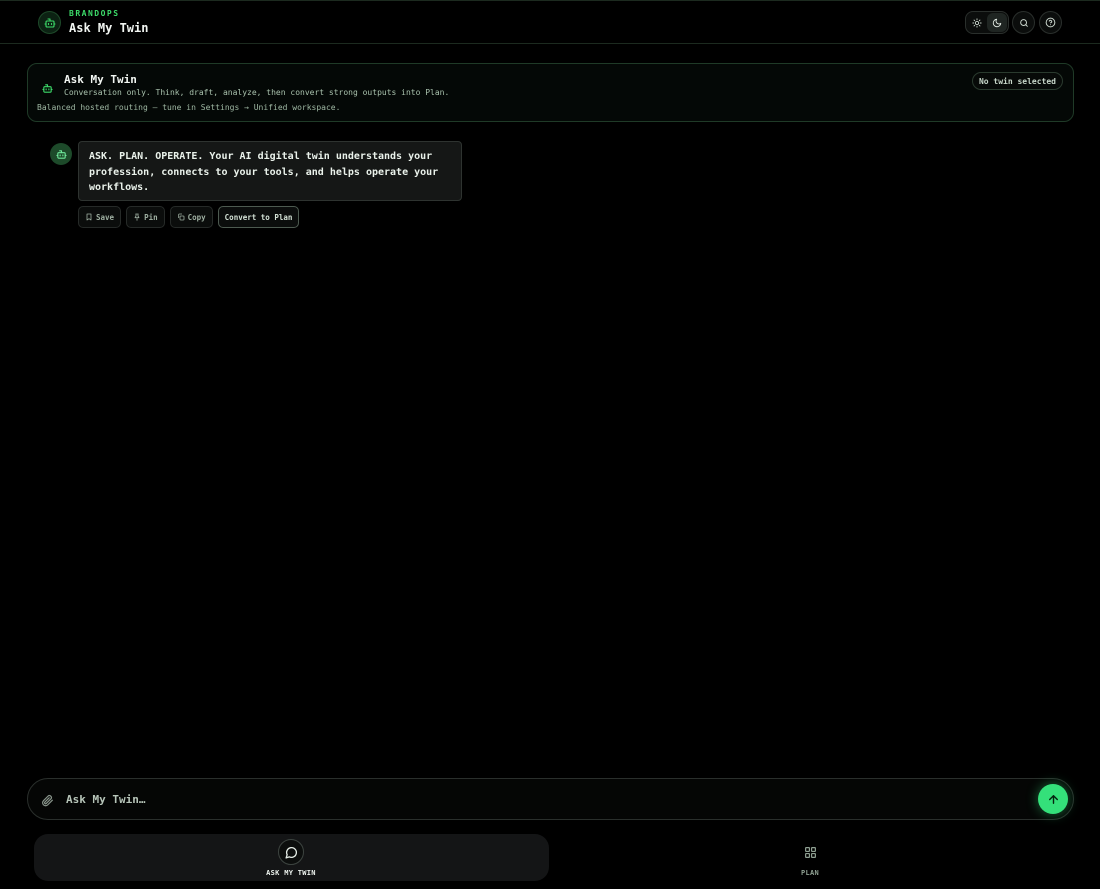 This screenshot has width=1100, height=889. I want to click on moon-icon, so click(997, 22).